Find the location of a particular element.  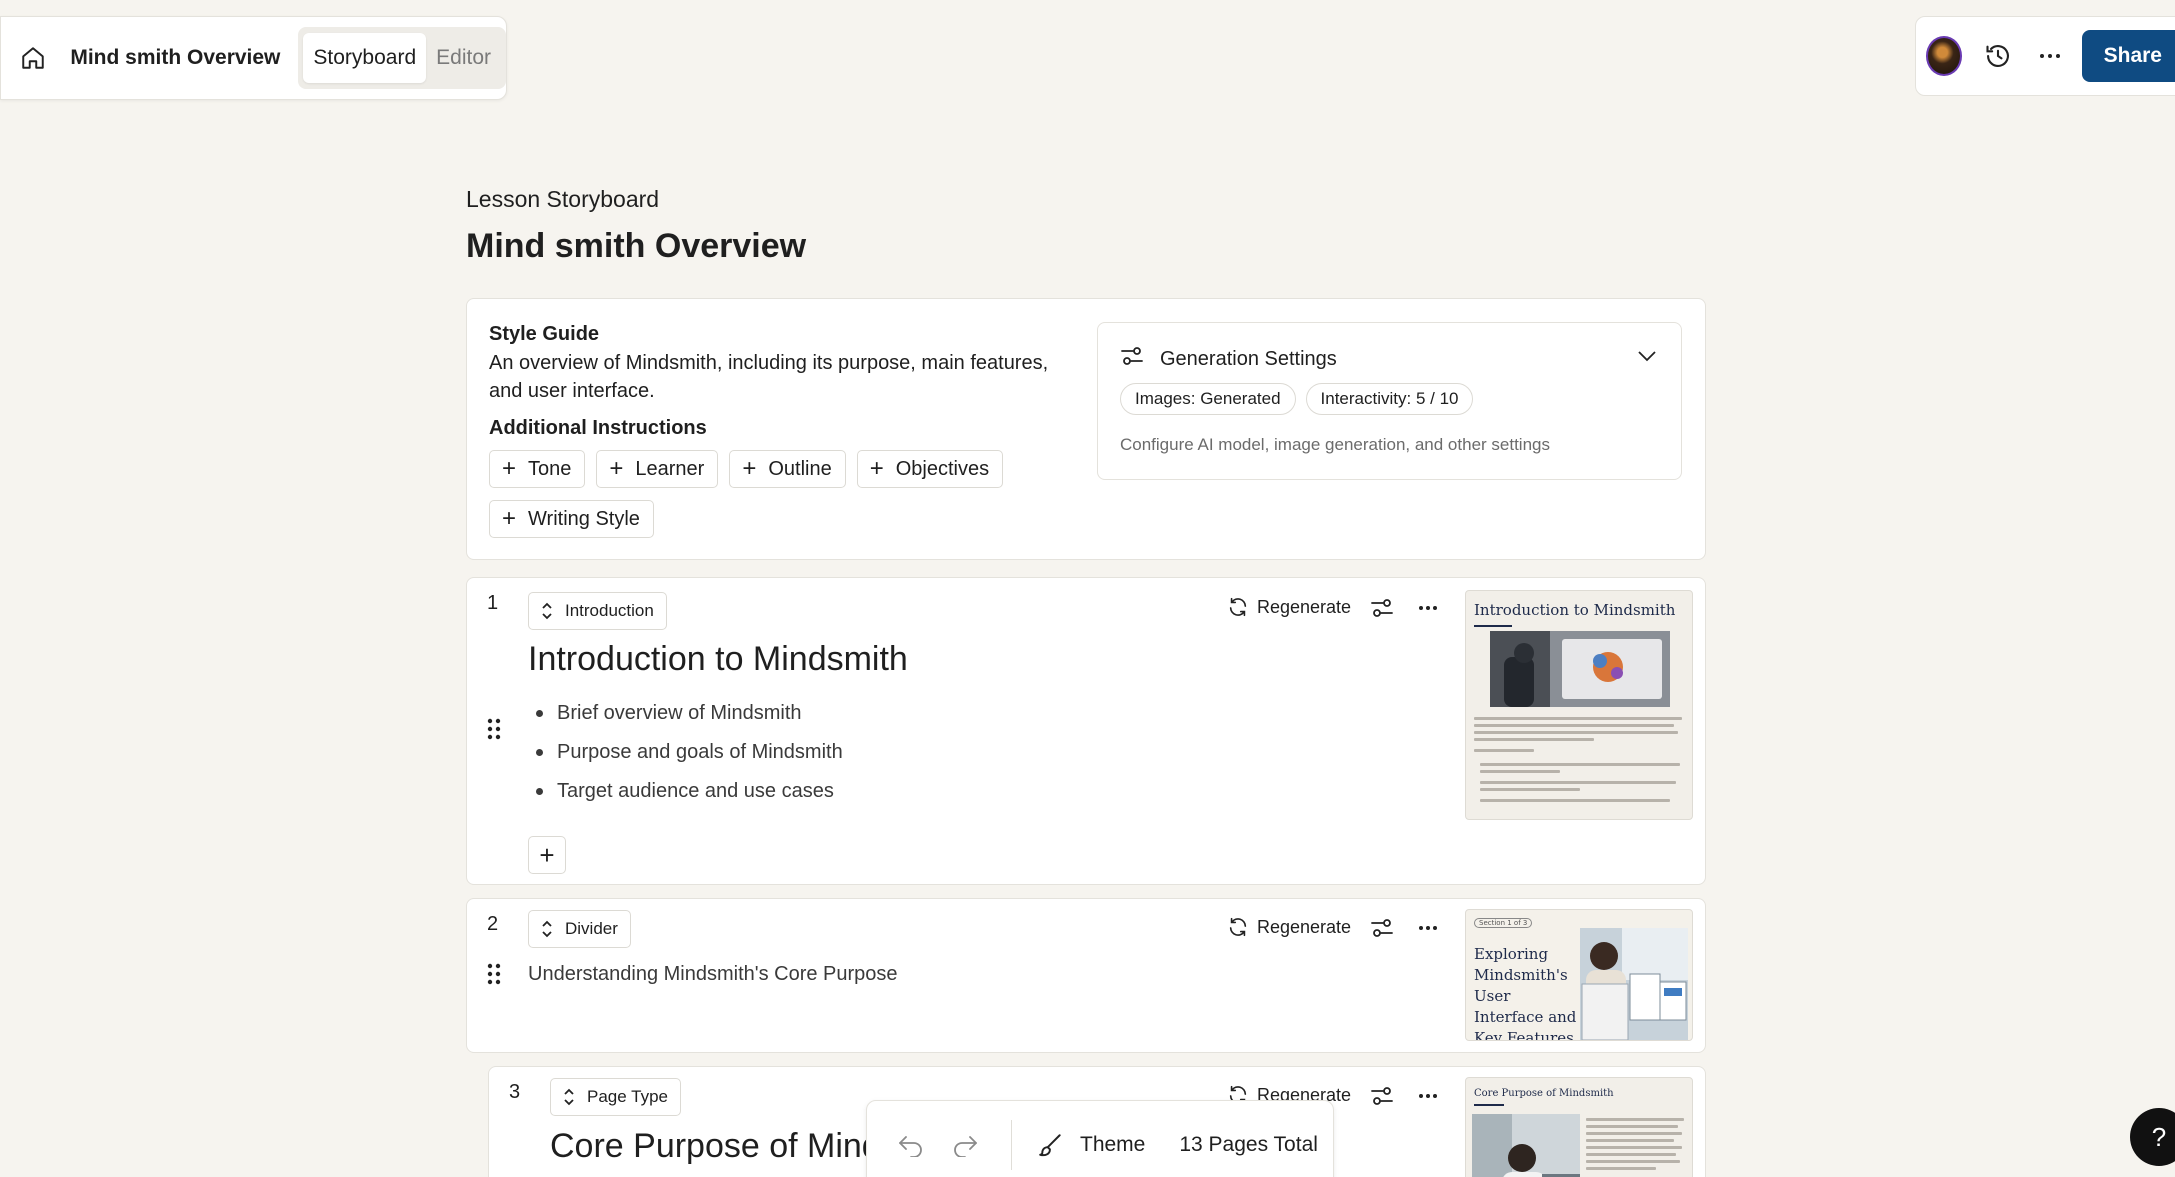

page-thumbnail: Introduction to Mindsmith is located at coordinates (1579, 705).